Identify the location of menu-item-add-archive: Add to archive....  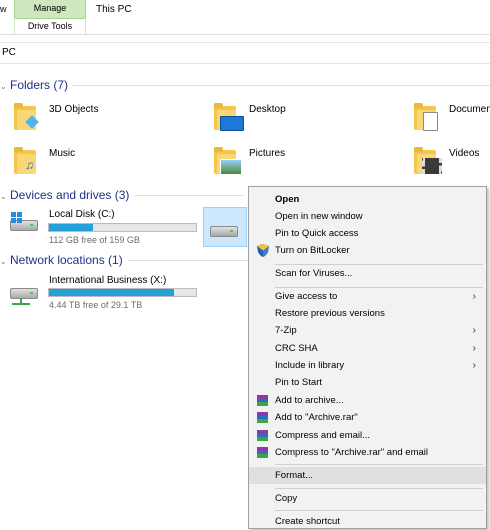
(367, 400).